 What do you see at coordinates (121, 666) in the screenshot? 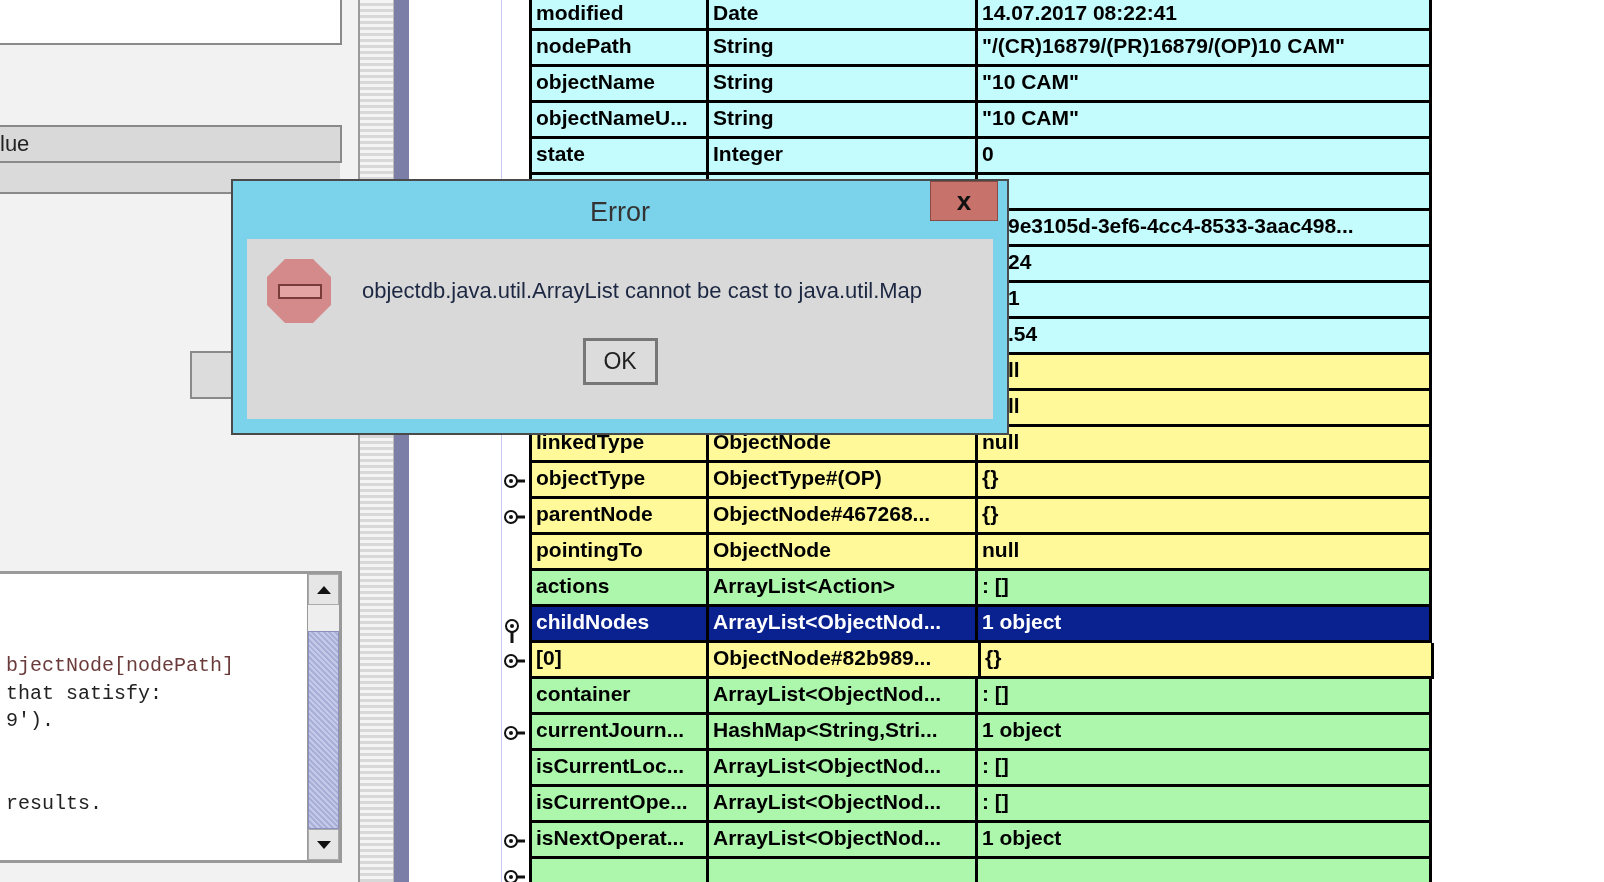
I see `code-line: bjectNode[nodePath]` at bounding box center [121, 666].